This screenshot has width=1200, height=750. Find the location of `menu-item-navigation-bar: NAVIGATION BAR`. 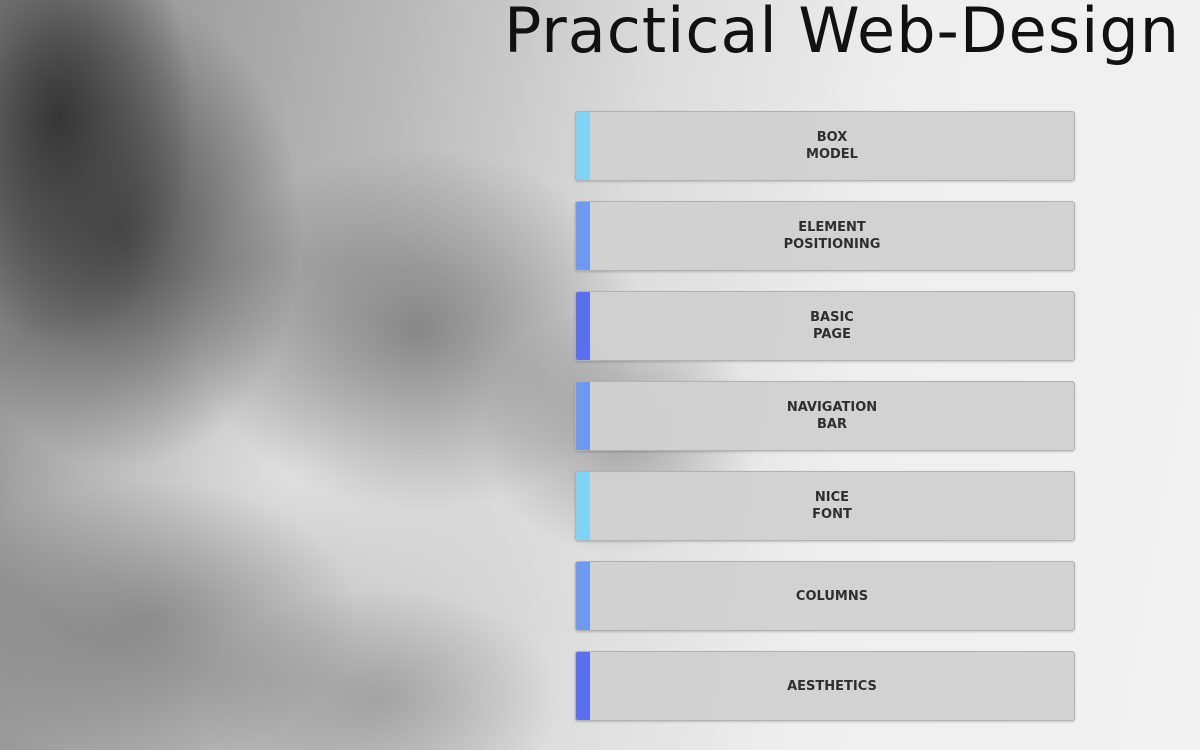

menu-item-navigation-bar: NAVIGATION BAR is located at coordinates (825, 416).